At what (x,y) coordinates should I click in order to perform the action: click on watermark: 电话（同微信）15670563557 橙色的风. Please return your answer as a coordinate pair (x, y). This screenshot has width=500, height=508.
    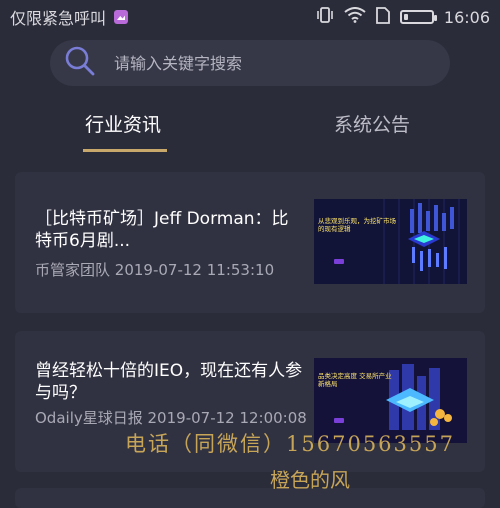
    Looking at the image, I should click on (290, 460).